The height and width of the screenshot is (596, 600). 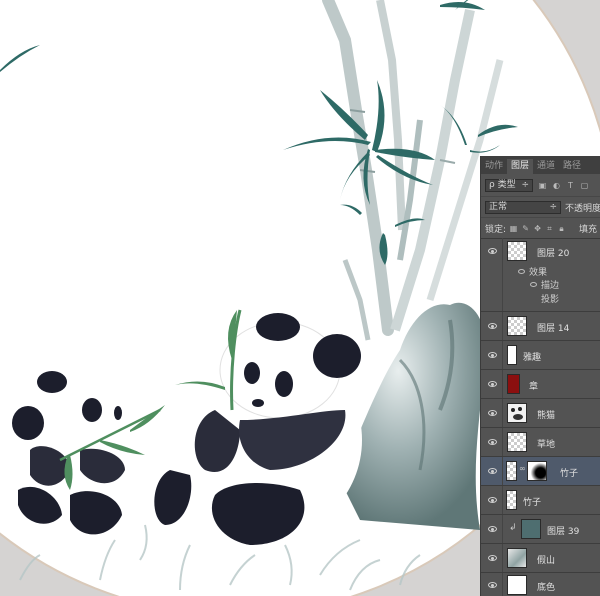 What do you see at coordinates (550, 300) in the screenshot?
I see `drop-shadow-effect-label: 投影` at bounding box center [550, 300].